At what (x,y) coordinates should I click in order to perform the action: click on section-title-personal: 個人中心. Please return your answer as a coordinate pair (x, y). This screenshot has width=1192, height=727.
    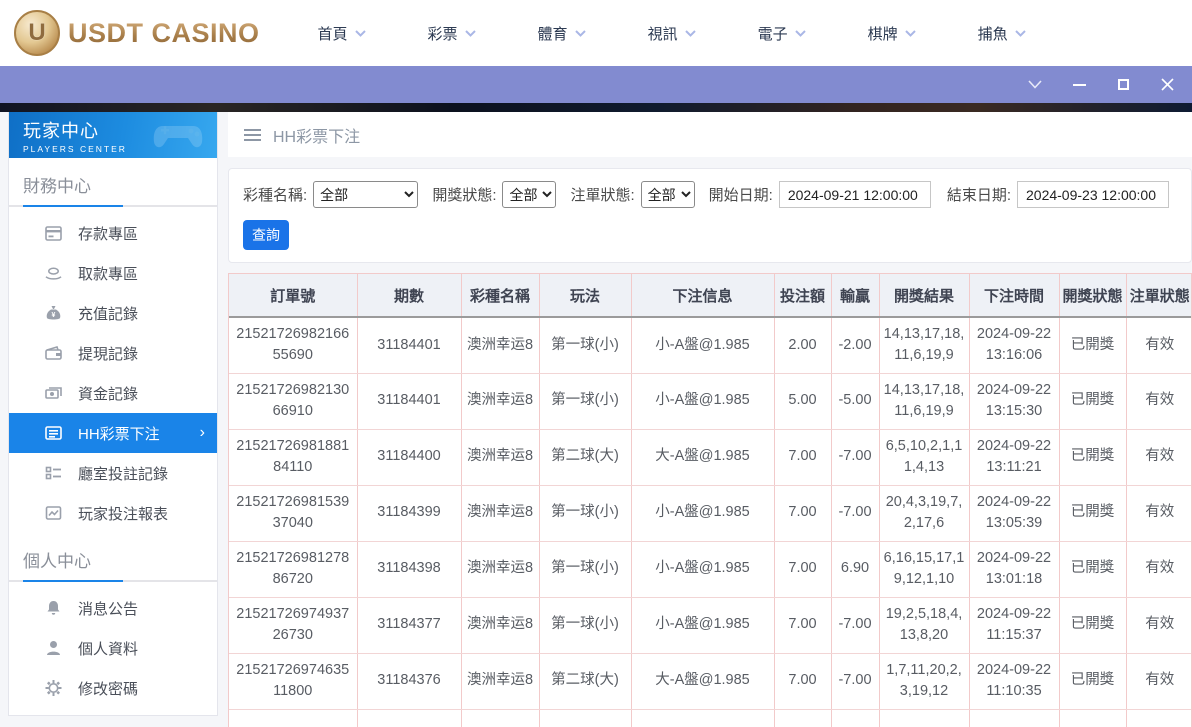
    Looking at the image, I should click on (57, 561).